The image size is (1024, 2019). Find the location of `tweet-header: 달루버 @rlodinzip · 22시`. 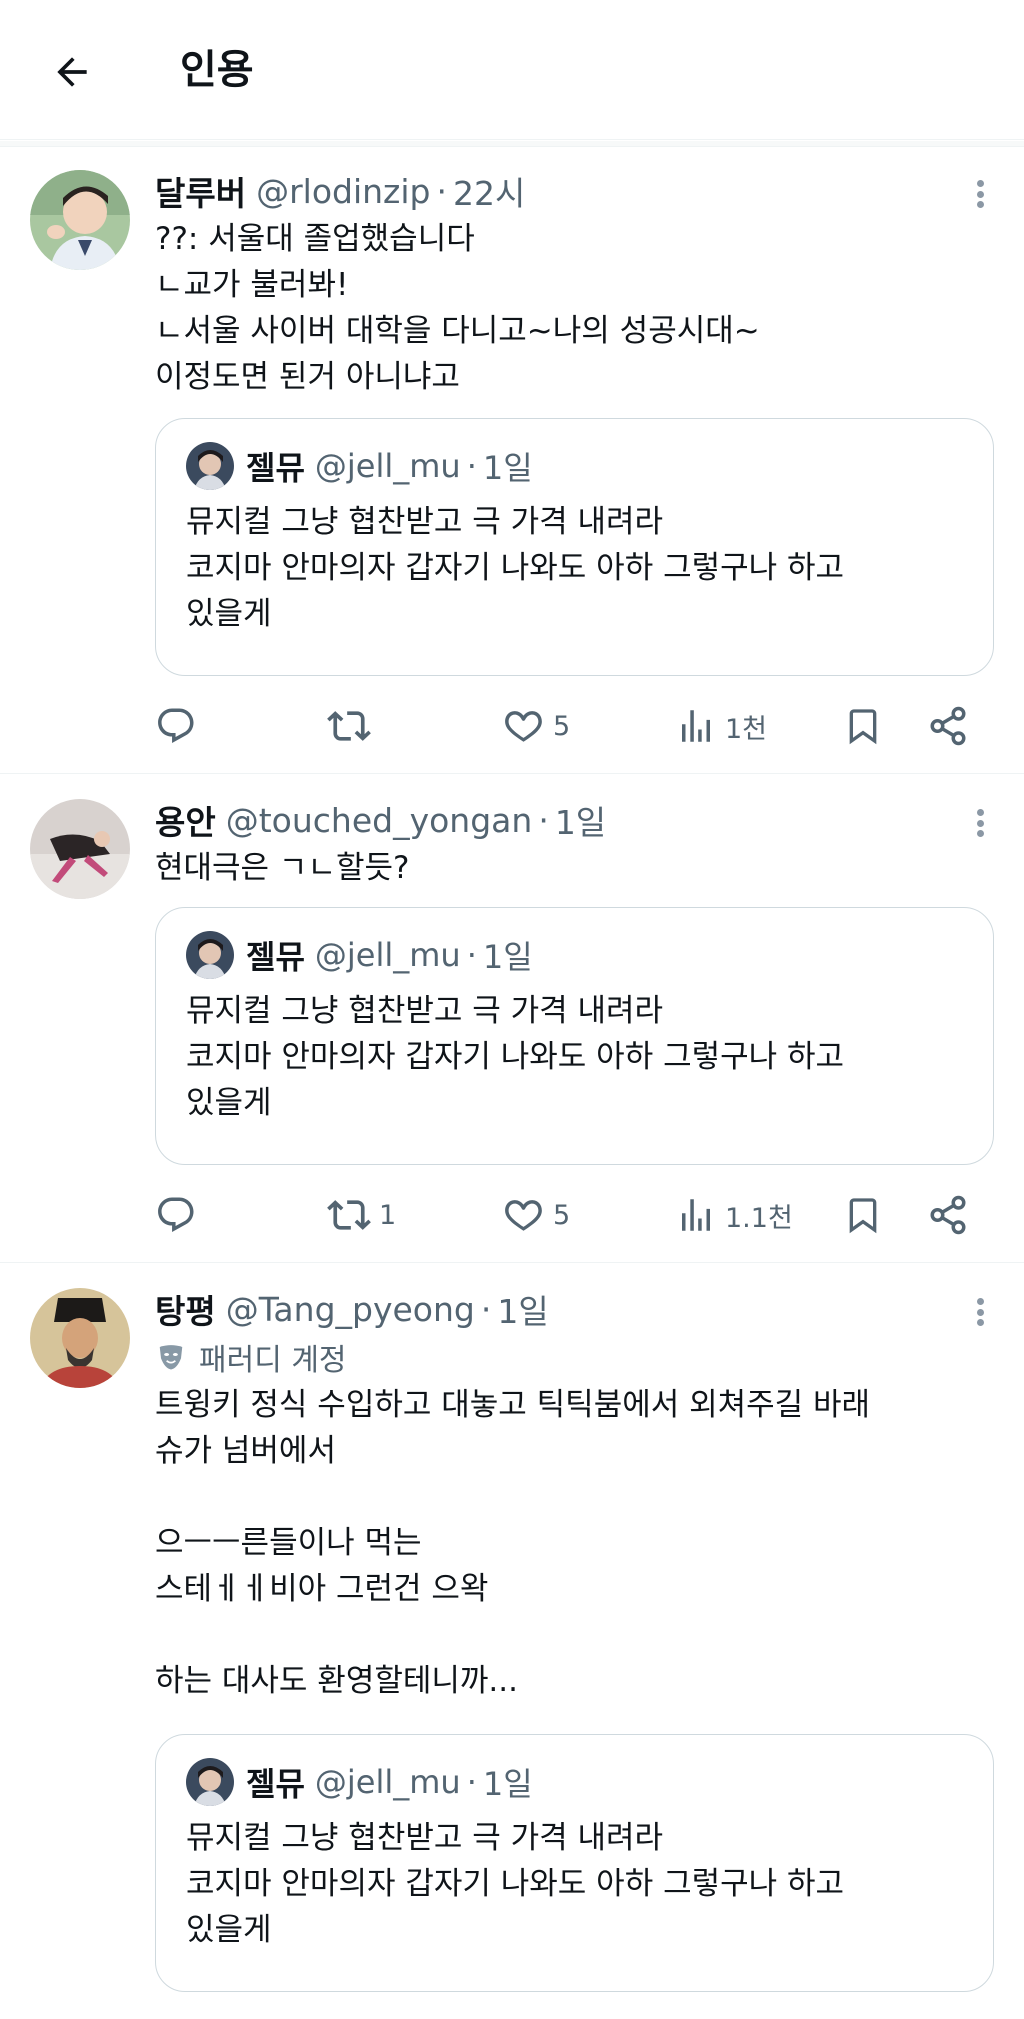

tweet-header: 달루버 @rlodinzip · 22시 is located at coordinates (574, 191).